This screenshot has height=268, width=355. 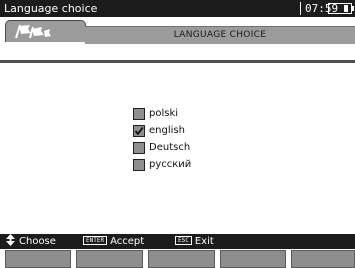 What do you see at coordinates (177, 8) in the screenshot?
I see `status-bar: Language choice 07:59` at bounding box center [177, 8].